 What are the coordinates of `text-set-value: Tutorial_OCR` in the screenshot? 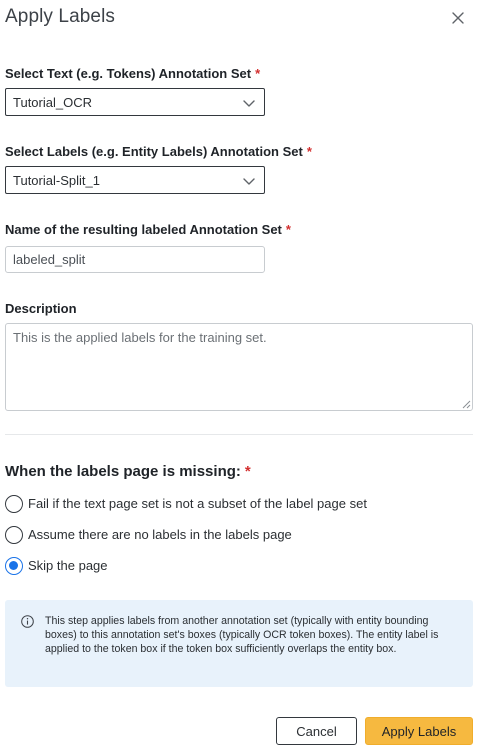 It's located at (52, 102).